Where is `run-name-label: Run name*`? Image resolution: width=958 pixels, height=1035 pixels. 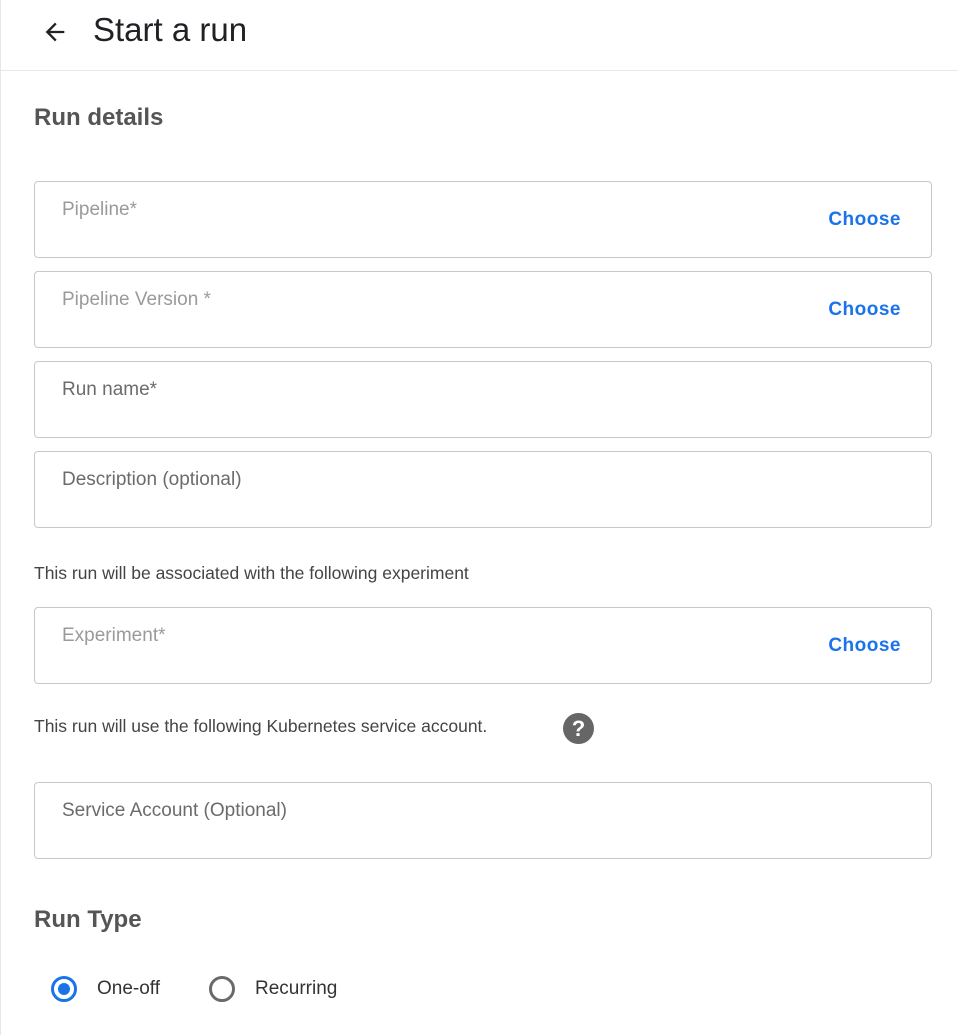
run-name-label: Run name* is located at coordinates (110, 389).